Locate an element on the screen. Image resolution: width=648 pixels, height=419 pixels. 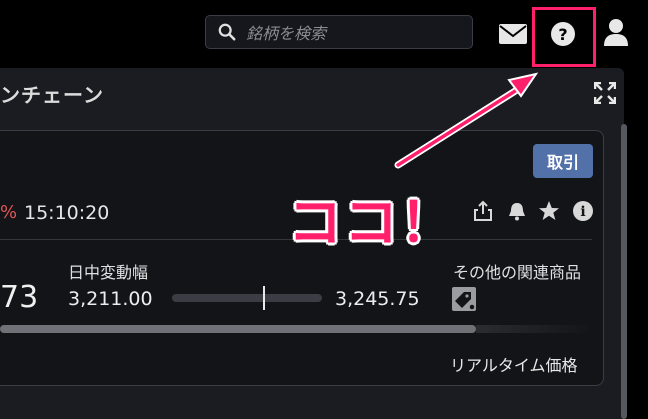
user-icon is located at coordinates (616, 32).